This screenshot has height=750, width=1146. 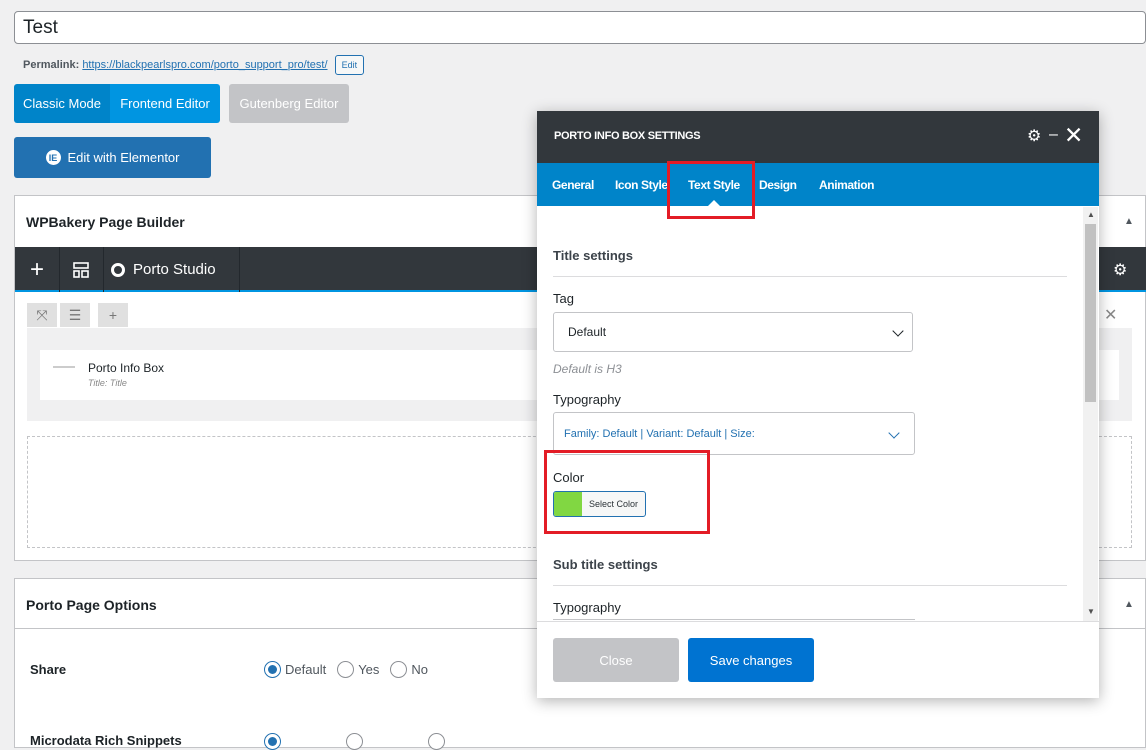 I want to click on modal-scrollbar-thumb, so click(x=1090, y=313).